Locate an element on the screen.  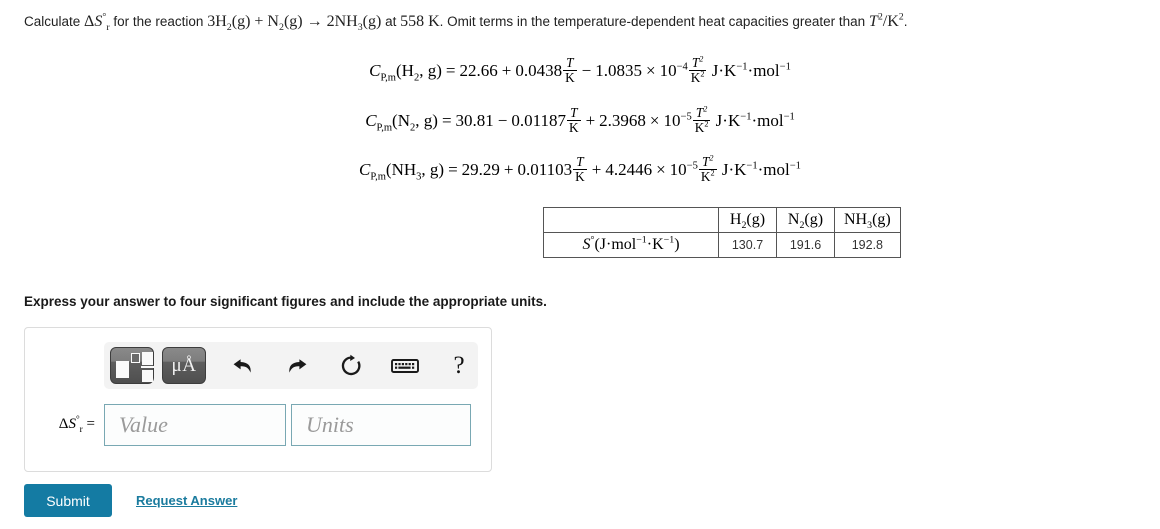
row-header-standard-entropy: S°(J·mol−1·K−1) is located at coordinates (631, 245).